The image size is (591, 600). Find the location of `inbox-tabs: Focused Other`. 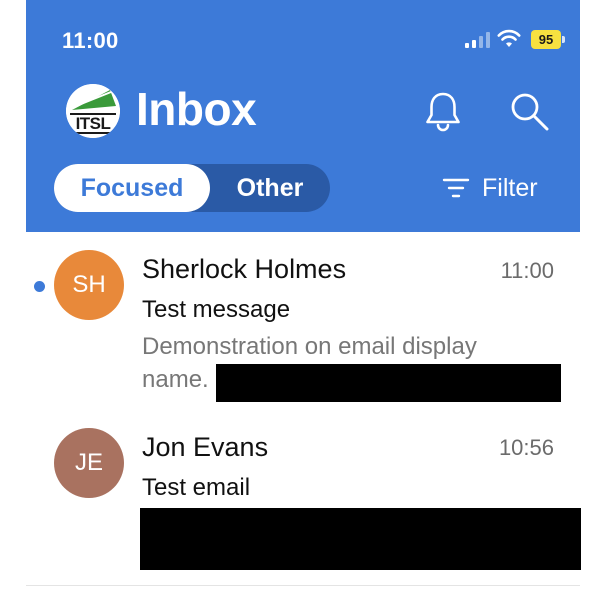

inbox-tabs: Focused Other is located at coordinates (192, 188).